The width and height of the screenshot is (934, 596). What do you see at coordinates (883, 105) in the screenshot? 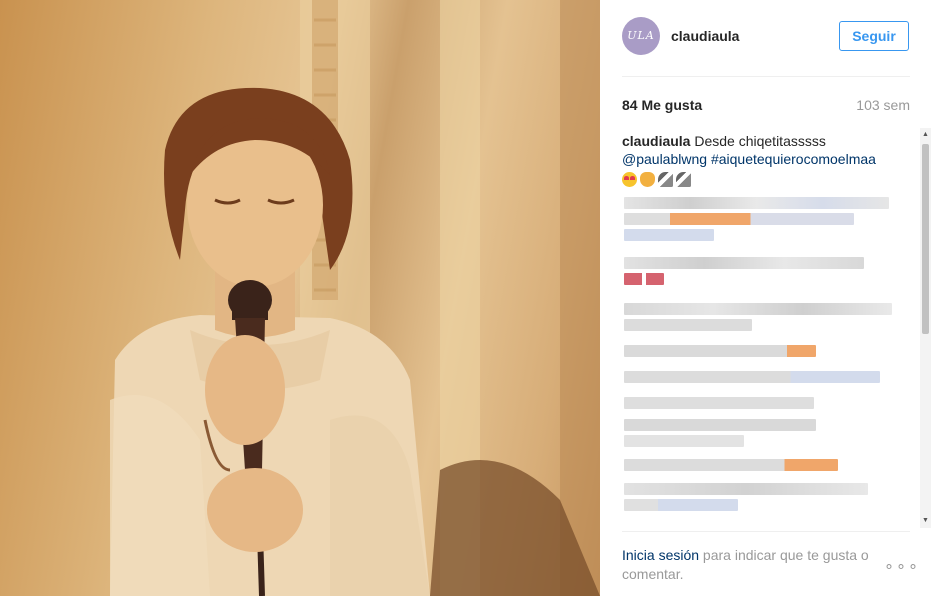
I see `post-age: 103 sem` at bounding box center [883, 105].